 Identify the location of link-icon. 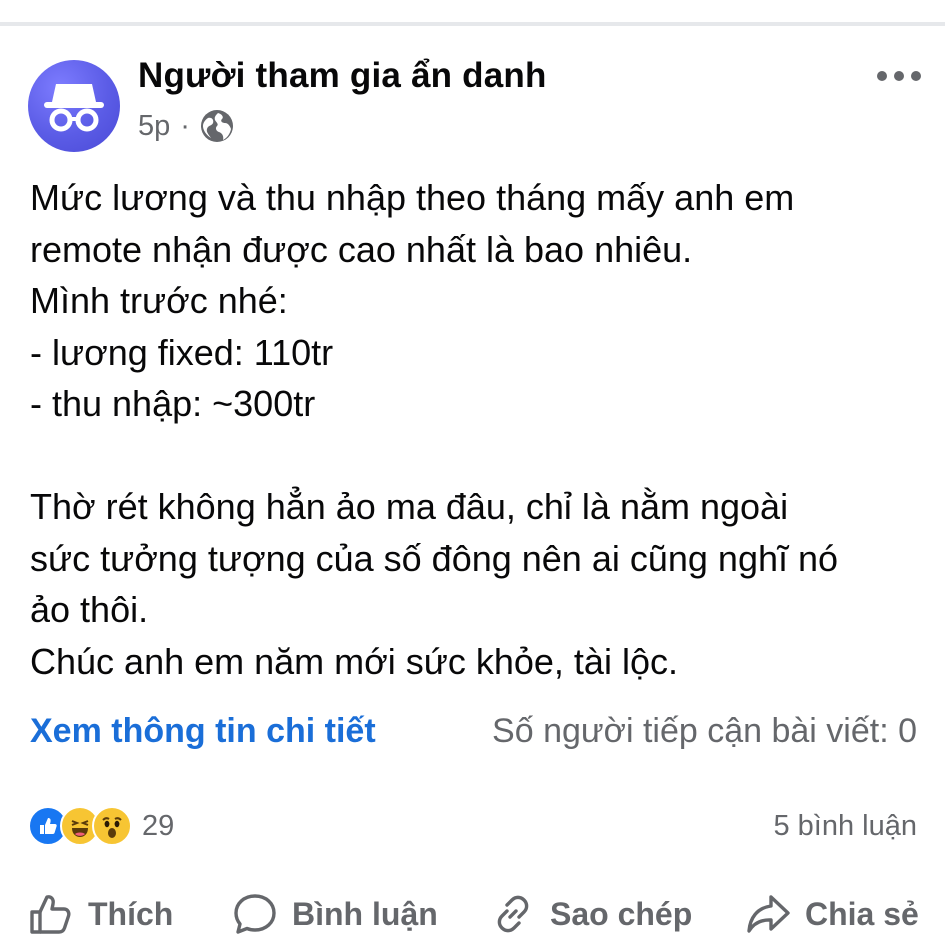
(513, 914).